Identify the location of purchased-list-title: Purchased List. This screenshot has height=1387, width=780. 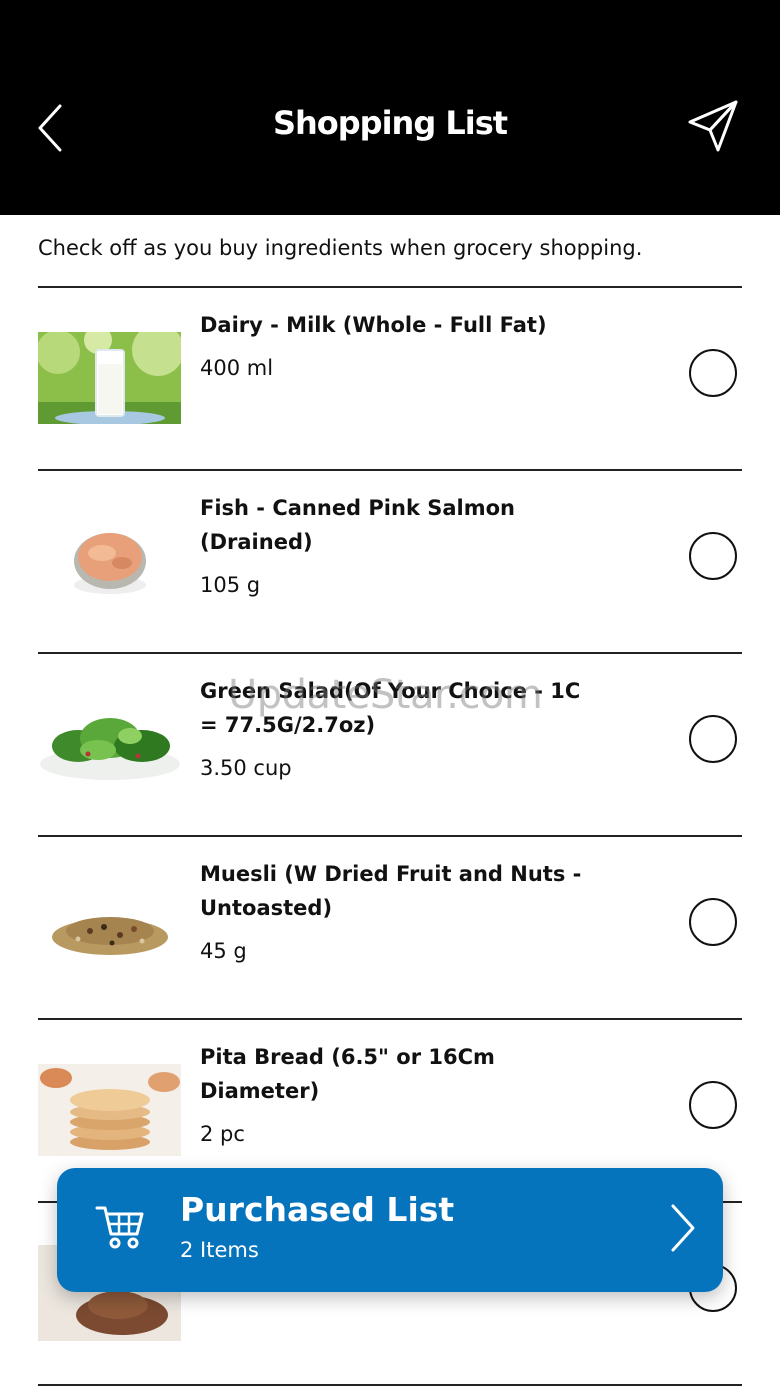
(317, 1209).